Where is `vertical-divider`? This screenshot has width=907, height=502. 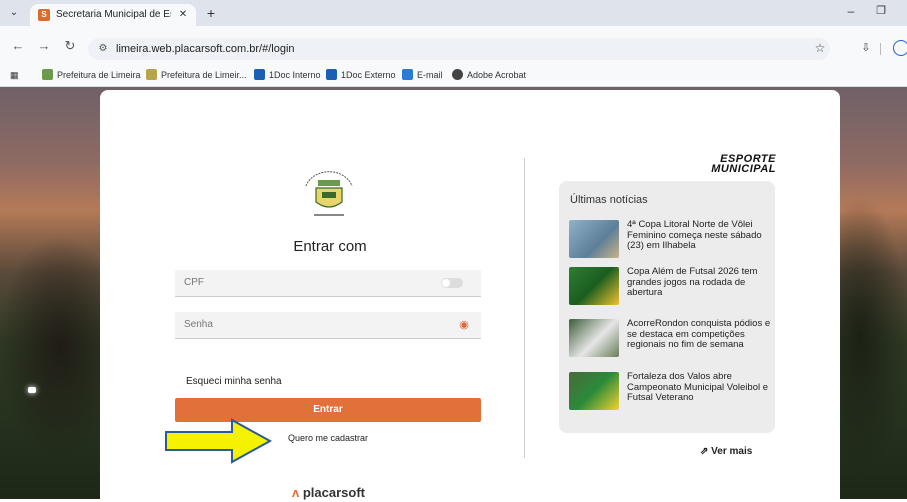
vertical-divider is located at coordinates (524, 308).